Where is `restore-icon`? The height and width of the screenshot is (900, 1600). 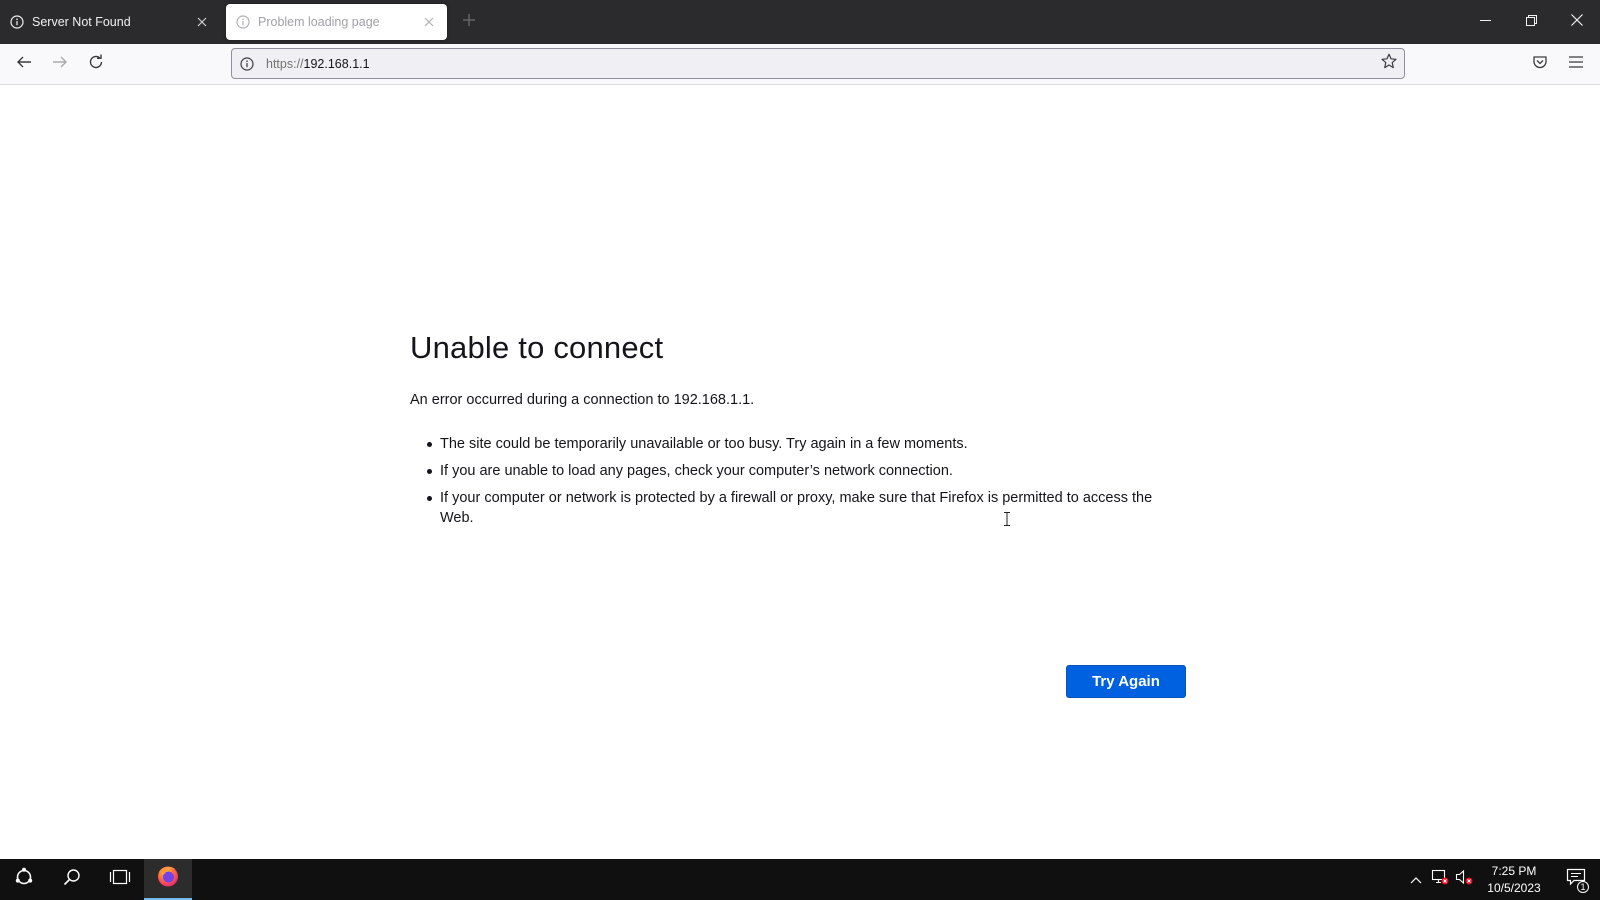
restore-icon is located at coordinates (1531, 22).